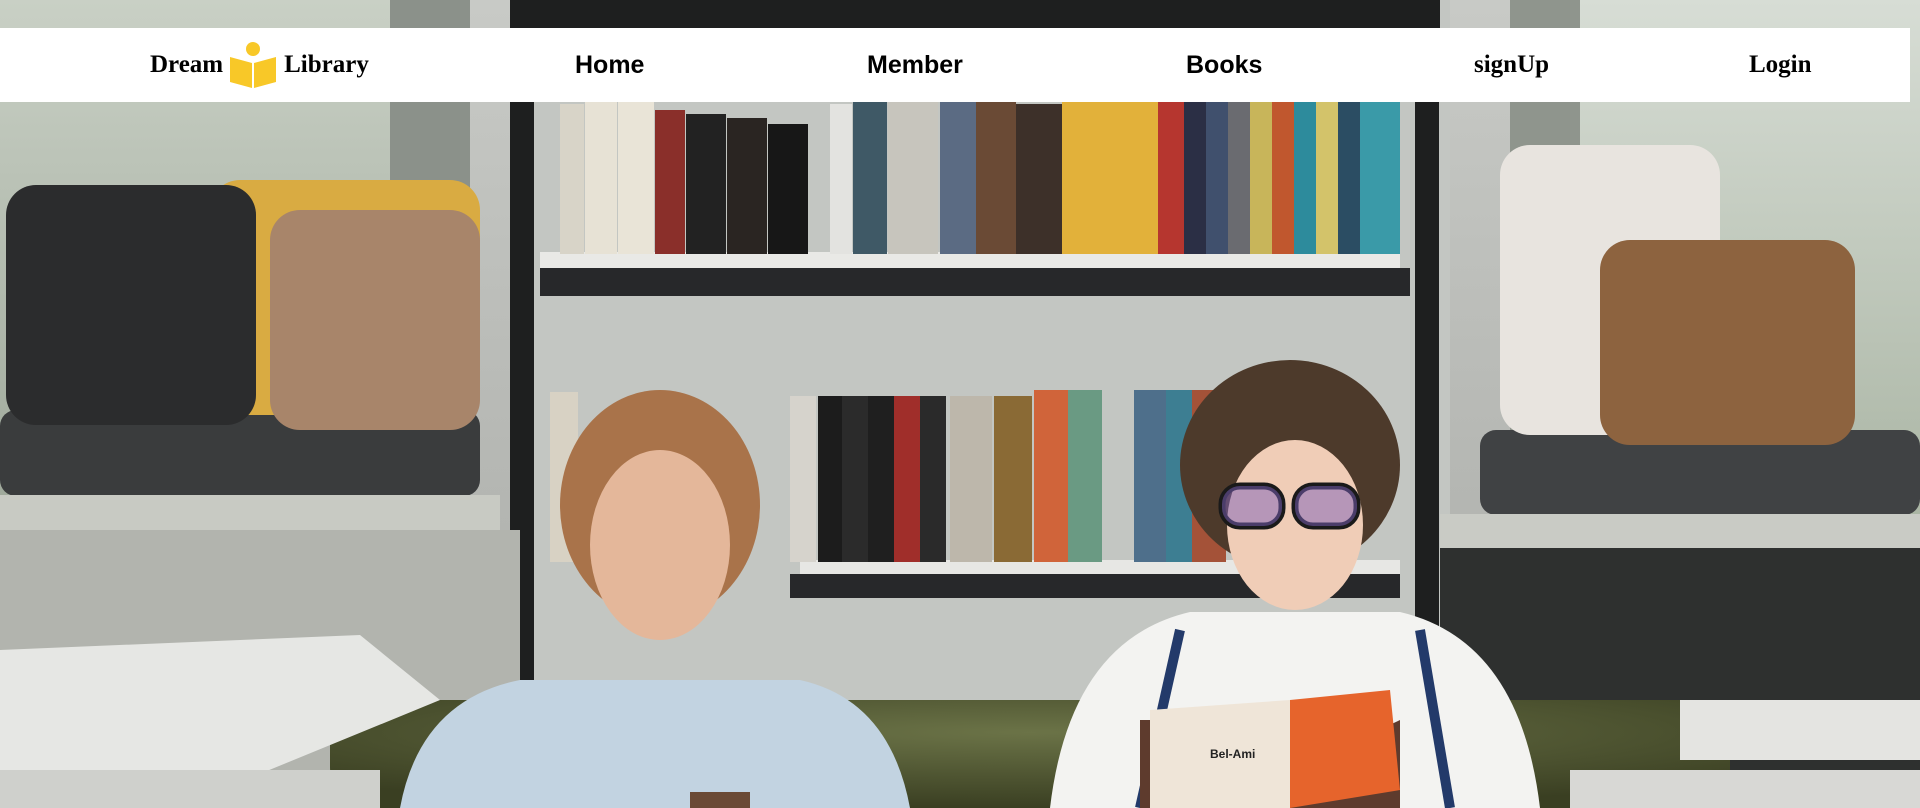  What do you see at coordinates (1232, 754) in the screenshot?
I see `book-title-bel-ami: Bel-Ami` at bounding box center [1232, 754].